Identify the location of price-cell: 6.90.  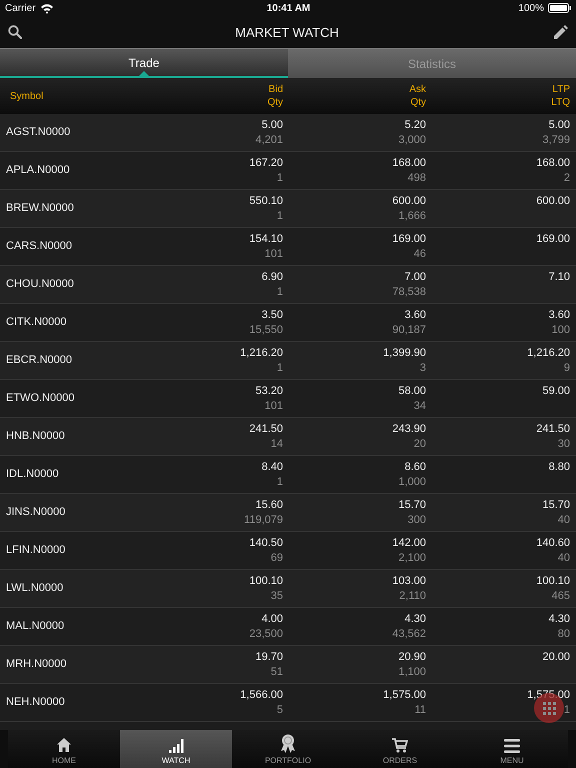
(272, 277).